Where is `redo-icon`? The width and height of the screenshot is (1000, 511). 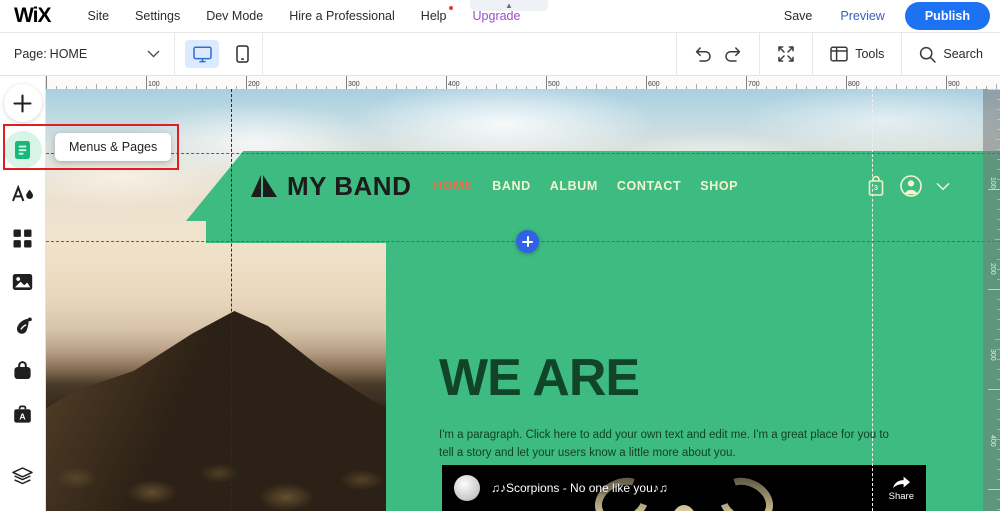
redo-icon is located at coordinates (733, 54).